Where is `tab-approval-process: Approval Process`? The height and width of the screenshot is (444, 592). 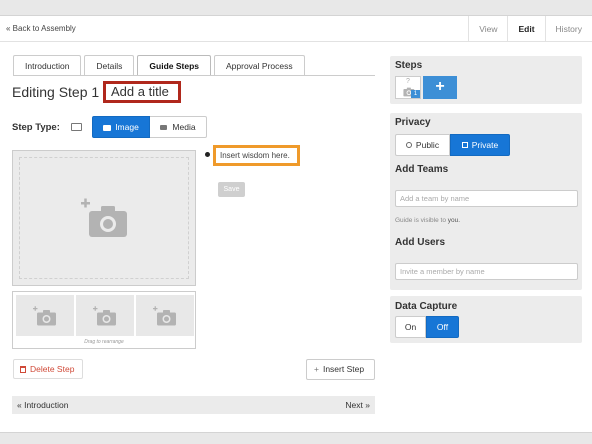 tab-approval-process: Approval Process is located at coordinates (259, 65).